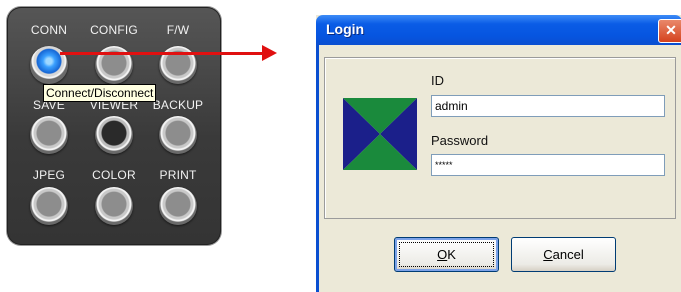 This screenshot has width=681, height=292. I want to click on ok-button: OK, so click(446, 254).